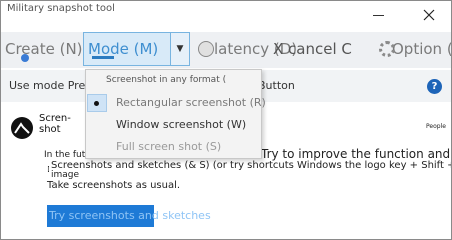  Describe the element at coordinates (226, 16) in the screenshot. I see `title-bar: Military snapshot tool` at that location.